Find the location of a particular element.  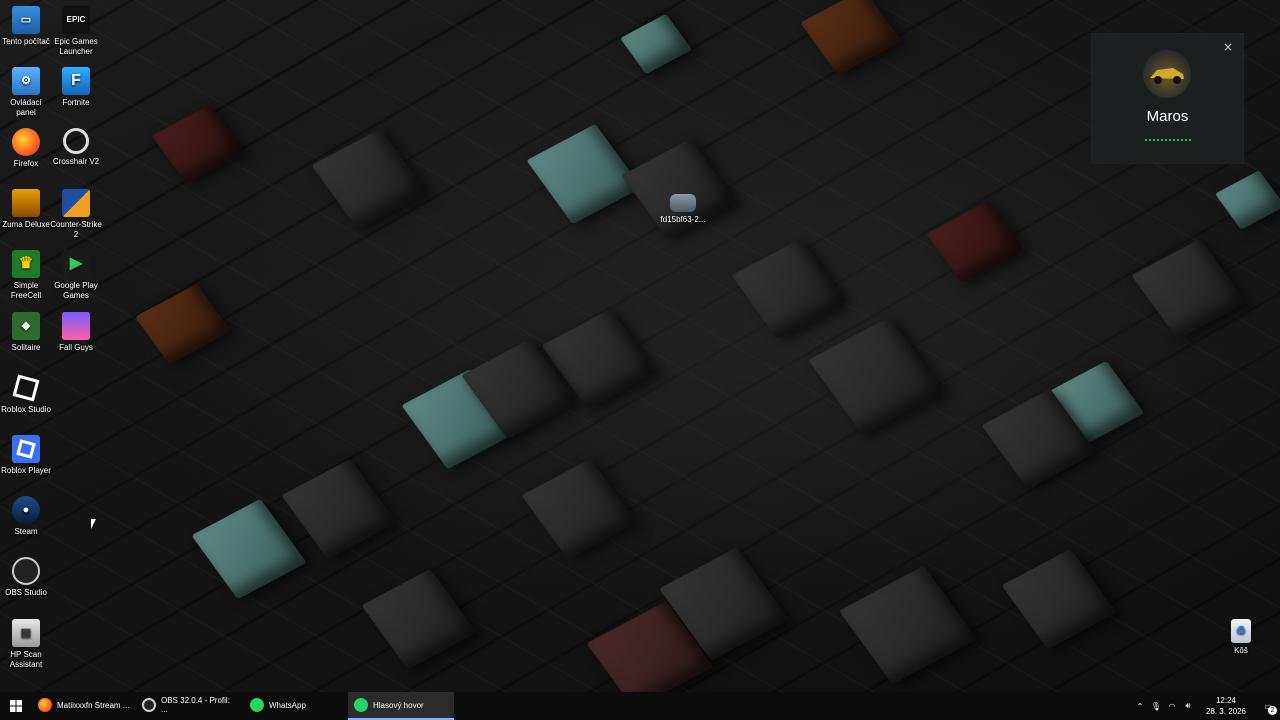

desktop-icon-fall-guys: Fall Guys is located at coordinates (76, 332).